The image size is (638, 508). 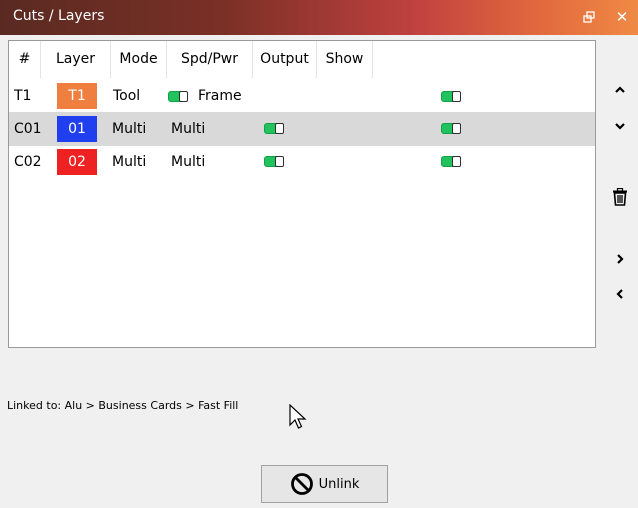 I want to click on move-up-button, so click(x=620, y=90).